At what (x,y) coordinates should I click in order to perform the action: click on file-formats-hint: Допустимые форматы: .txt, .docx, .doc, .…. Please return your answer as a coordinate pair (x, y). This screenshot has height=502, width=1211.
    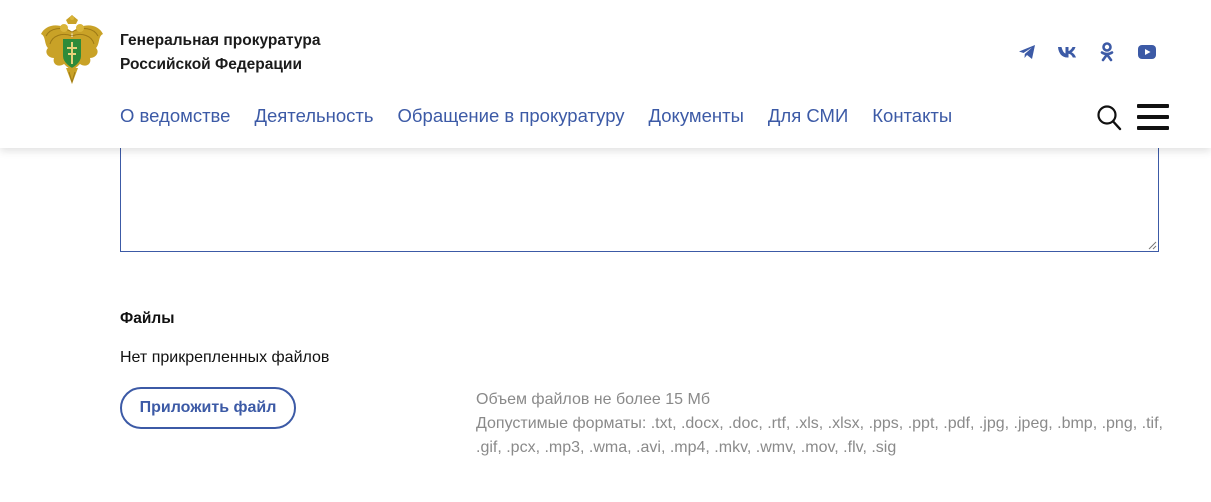
    Looking at the image, I should click on (819, 435).